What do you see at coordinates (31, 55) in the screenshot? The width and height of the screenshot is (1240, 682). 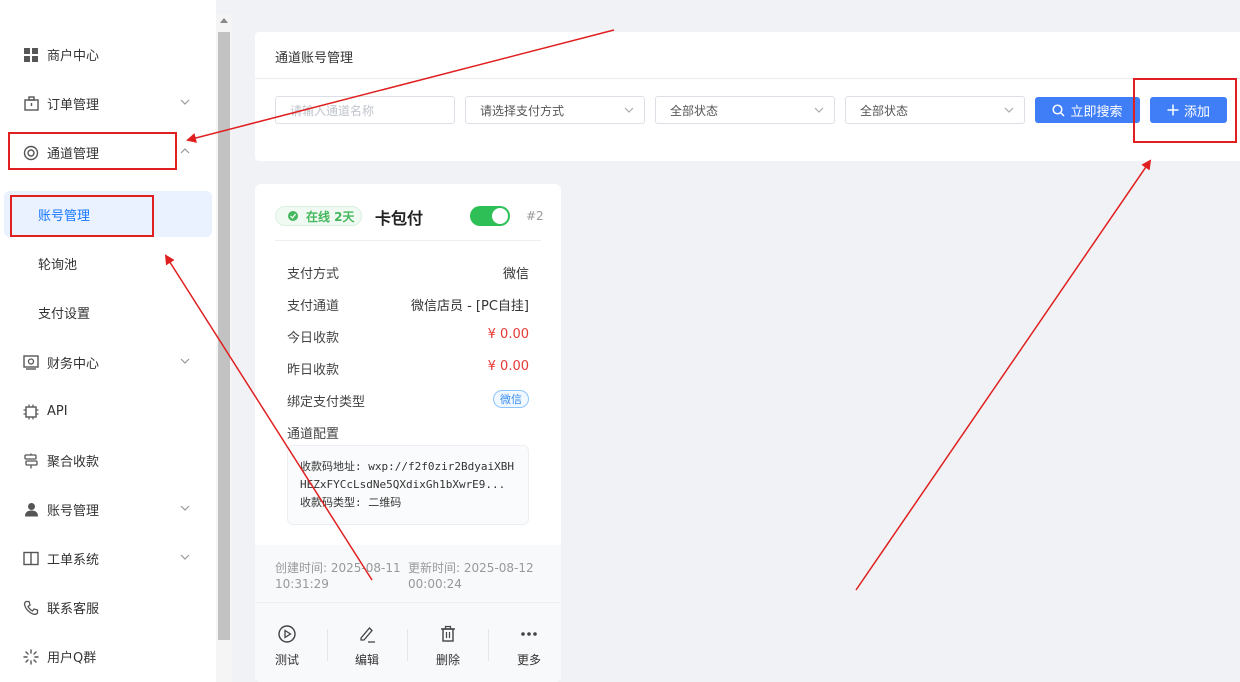 I see `grid-icon` at bounding box center [31, 55].